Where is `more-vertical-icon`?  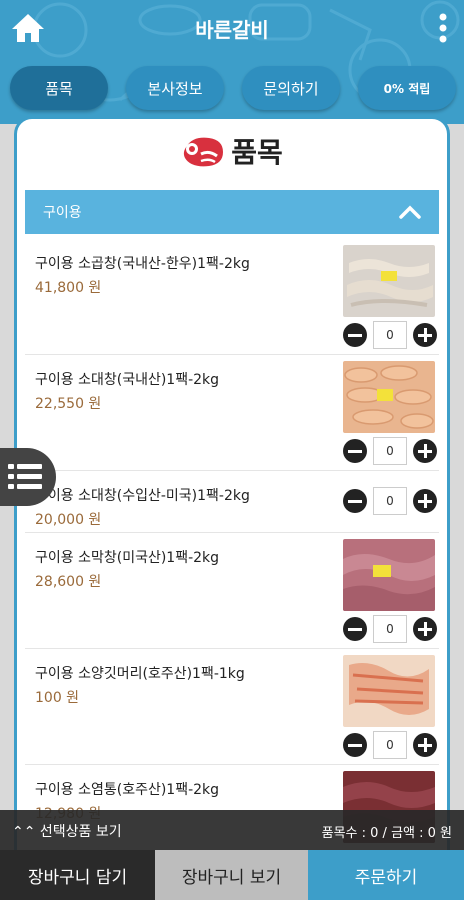 more-vertical-icon is located at coordinates (443, 28).